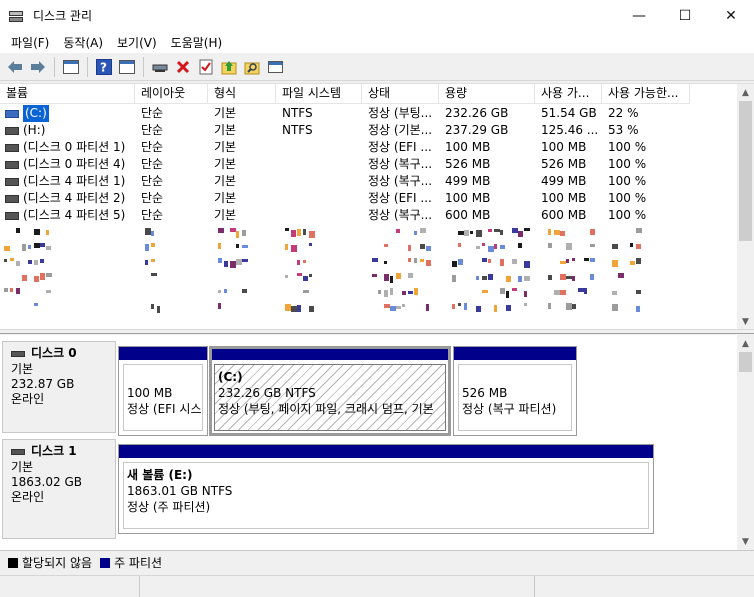  What do you see at coordinates (319, 181) in the screenshot?
I see `volume-filesystem` at bounding box center [319, 181].